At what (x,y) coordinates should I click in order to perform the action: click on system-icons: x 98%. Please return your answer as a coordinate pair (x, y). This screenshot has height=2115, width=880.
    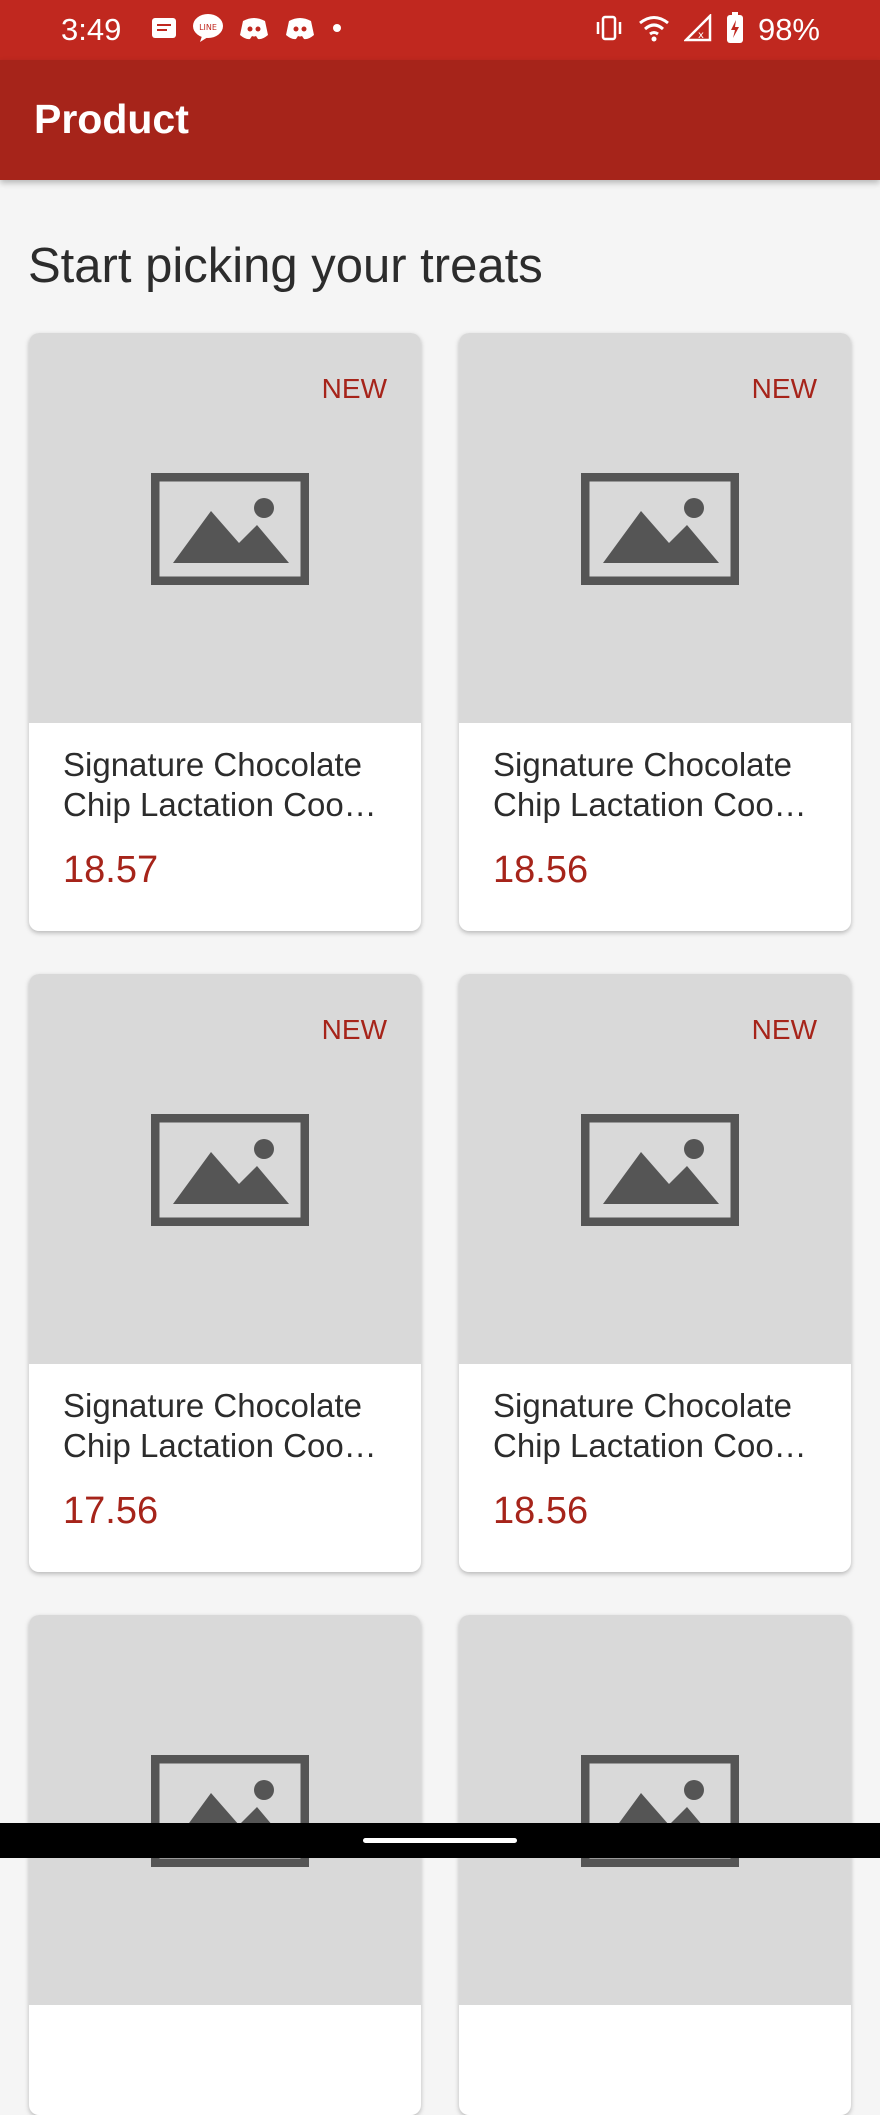
    Looking at the image, I should click on (707, 30).